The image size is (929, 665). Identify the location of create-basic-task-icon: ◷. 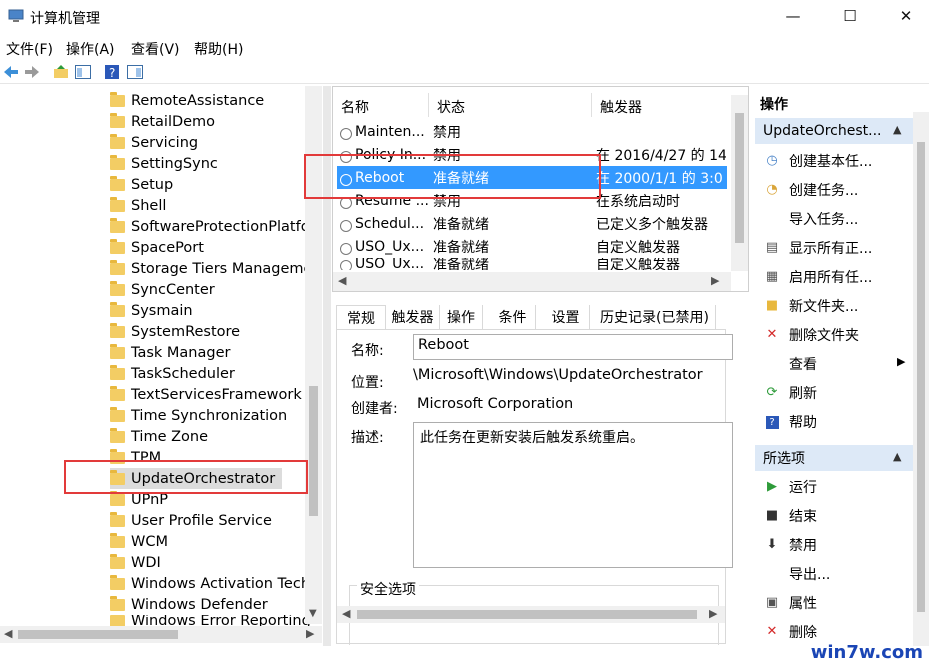
(772, 160).